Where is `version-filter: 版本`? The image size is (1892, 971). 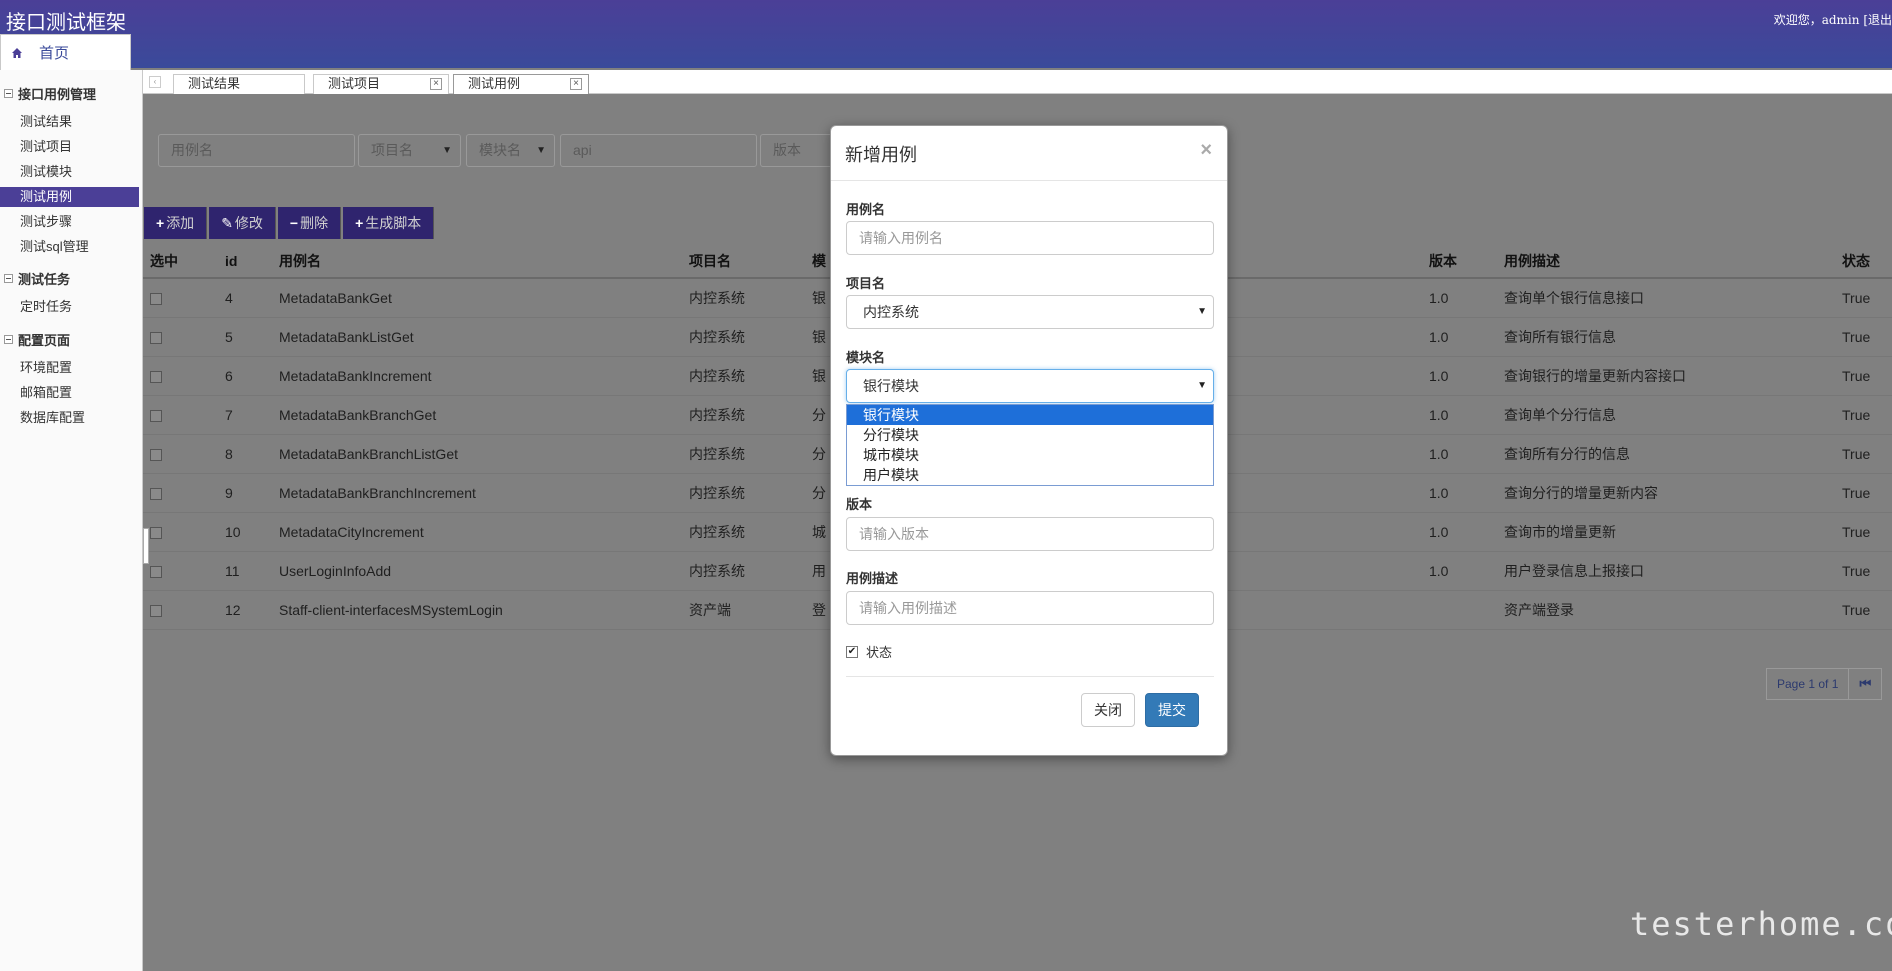
version-filter: 版本 is located at coordinates (800, 150).